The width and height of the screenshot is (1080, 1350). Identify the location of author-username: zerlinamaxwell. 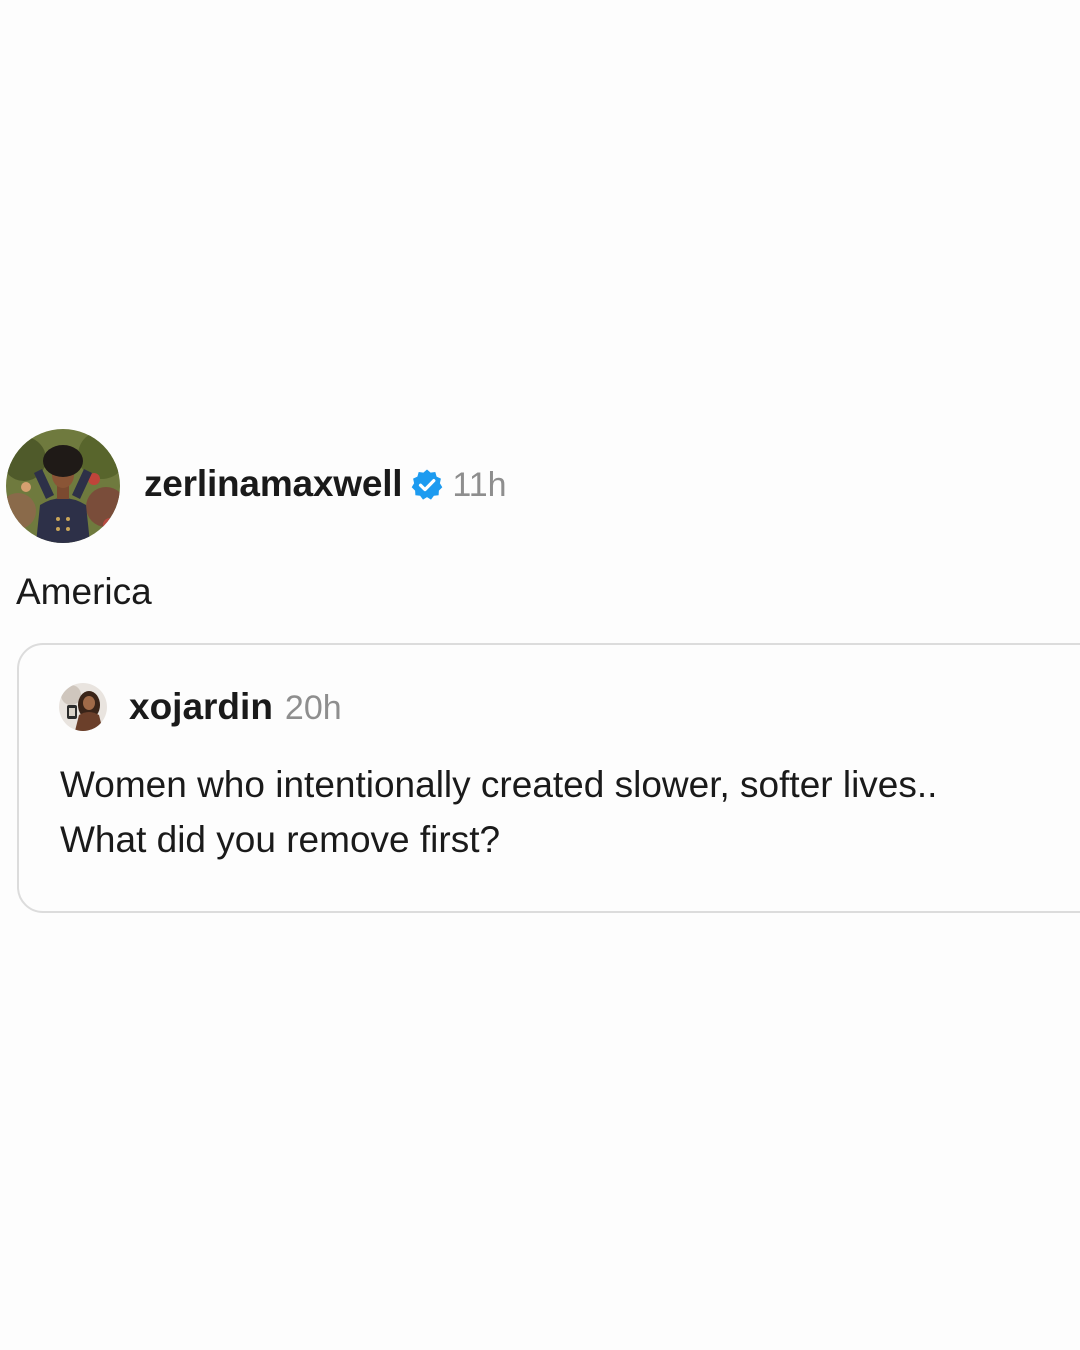
(273, 484).